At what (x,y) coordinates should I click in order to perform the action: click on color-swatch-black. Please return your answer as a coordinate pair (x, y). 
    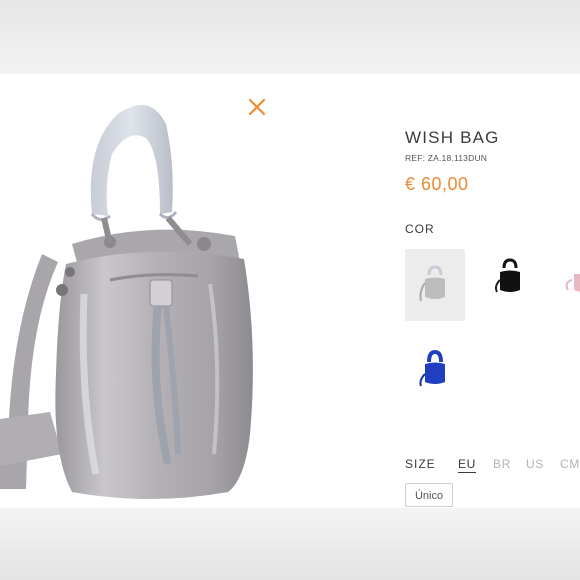
    Looking at the image, I should click on (510, 278).